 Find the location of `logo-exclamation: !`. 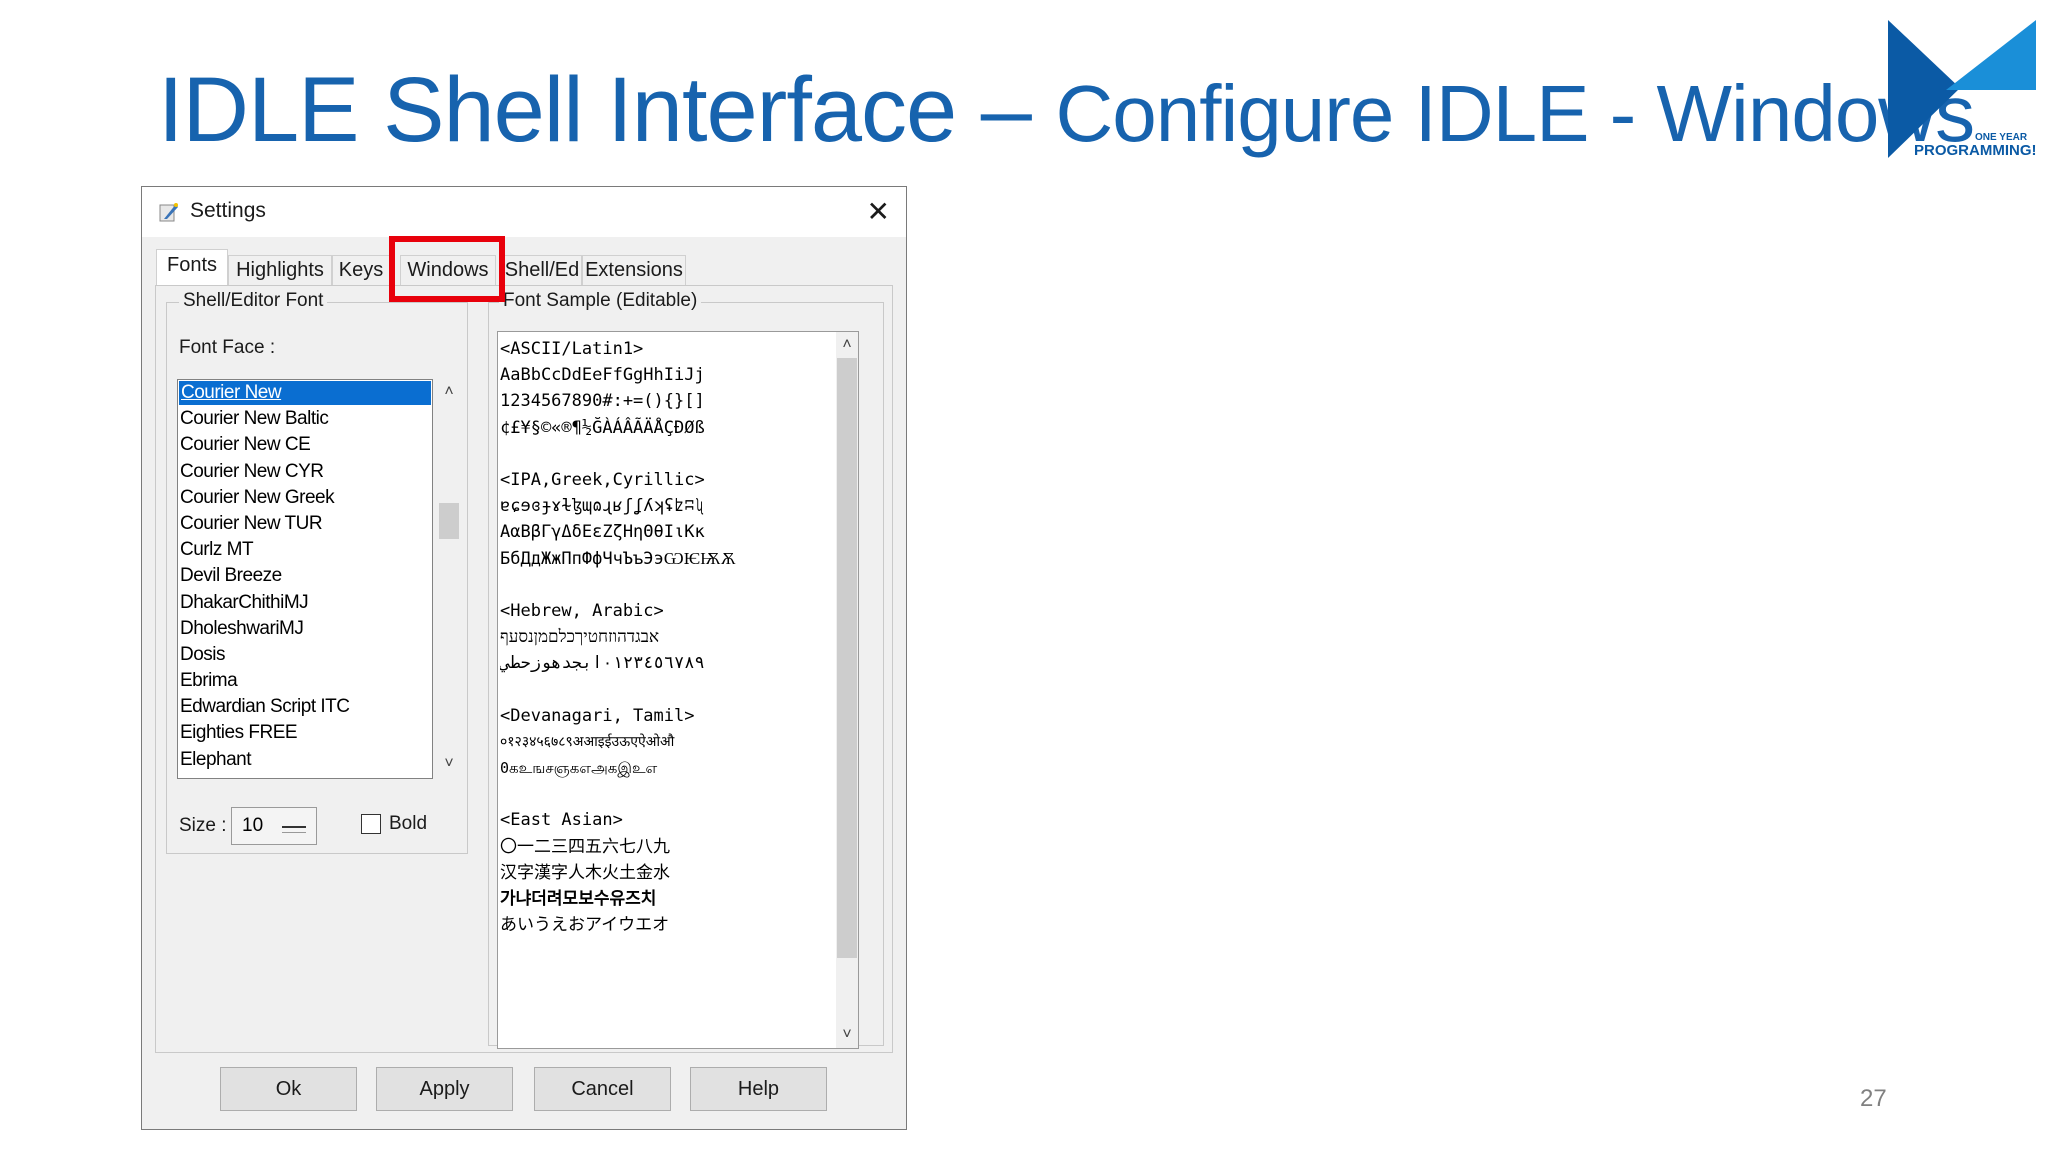

logo-exclamation: ! is located at coordinates (2034, 150).